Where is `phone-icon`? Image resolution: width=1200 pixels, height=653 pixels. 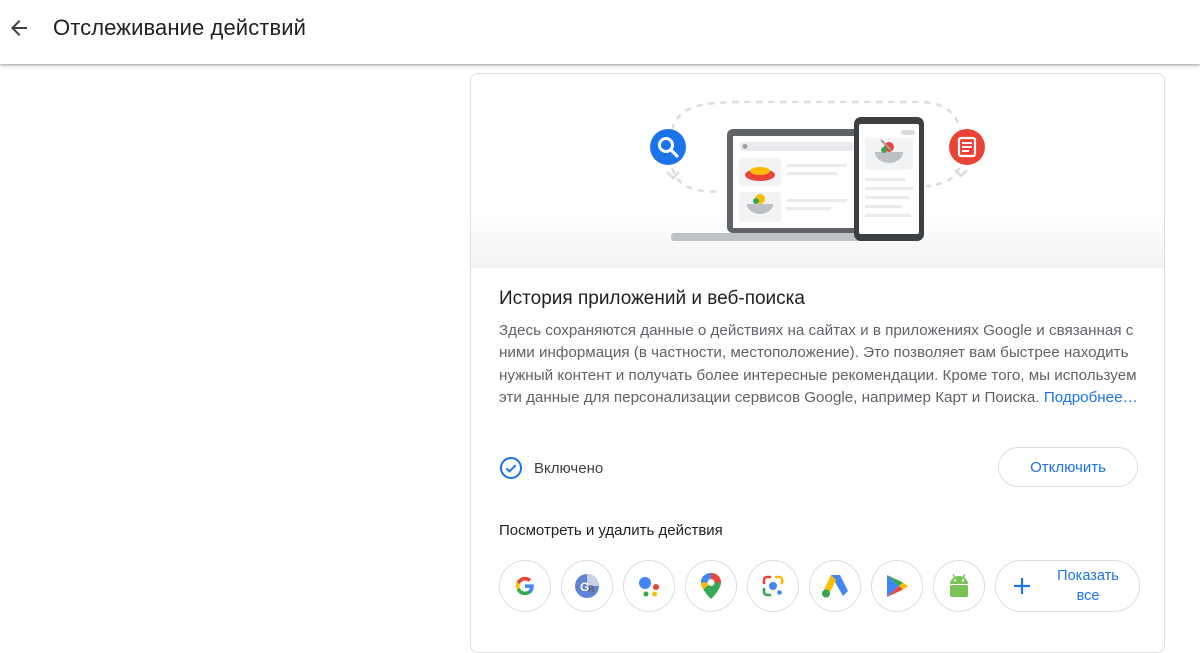 phone-icon is located at coordinates (889, 179).